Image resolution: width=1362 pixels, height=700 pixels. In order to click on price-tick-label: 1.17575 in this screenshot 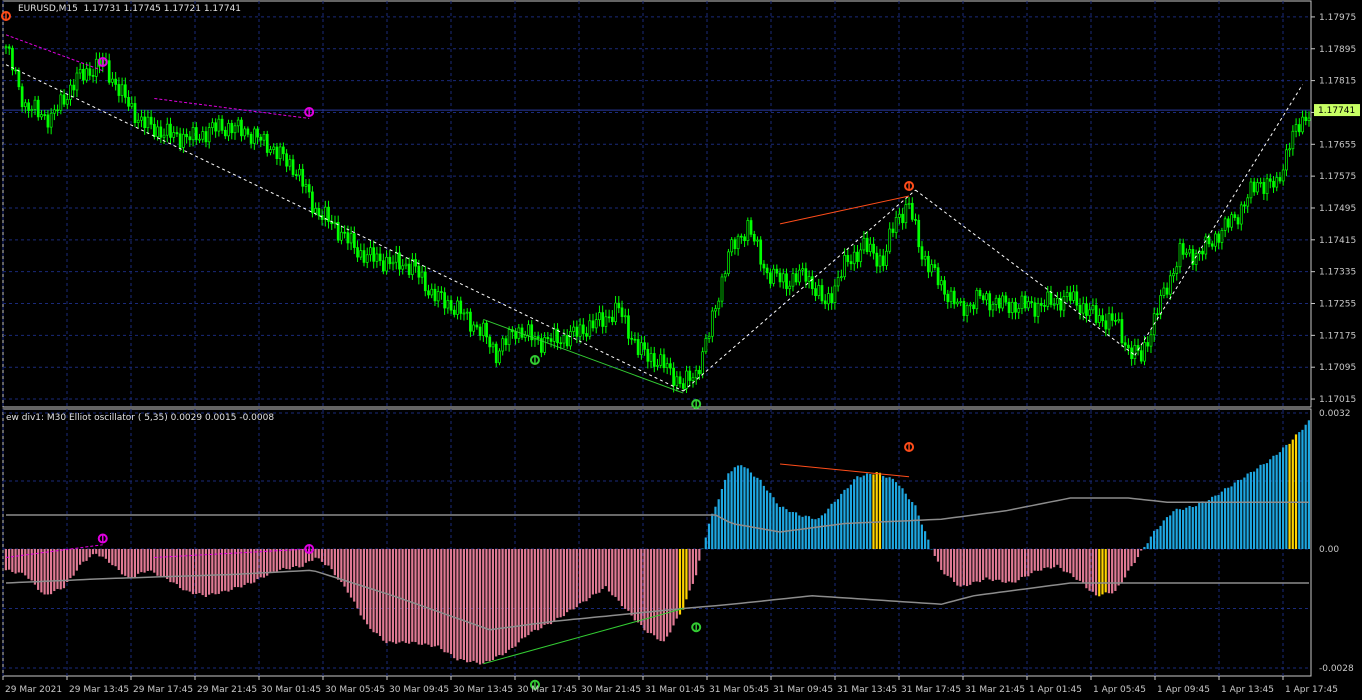, I will do `click(1337, 177)`.